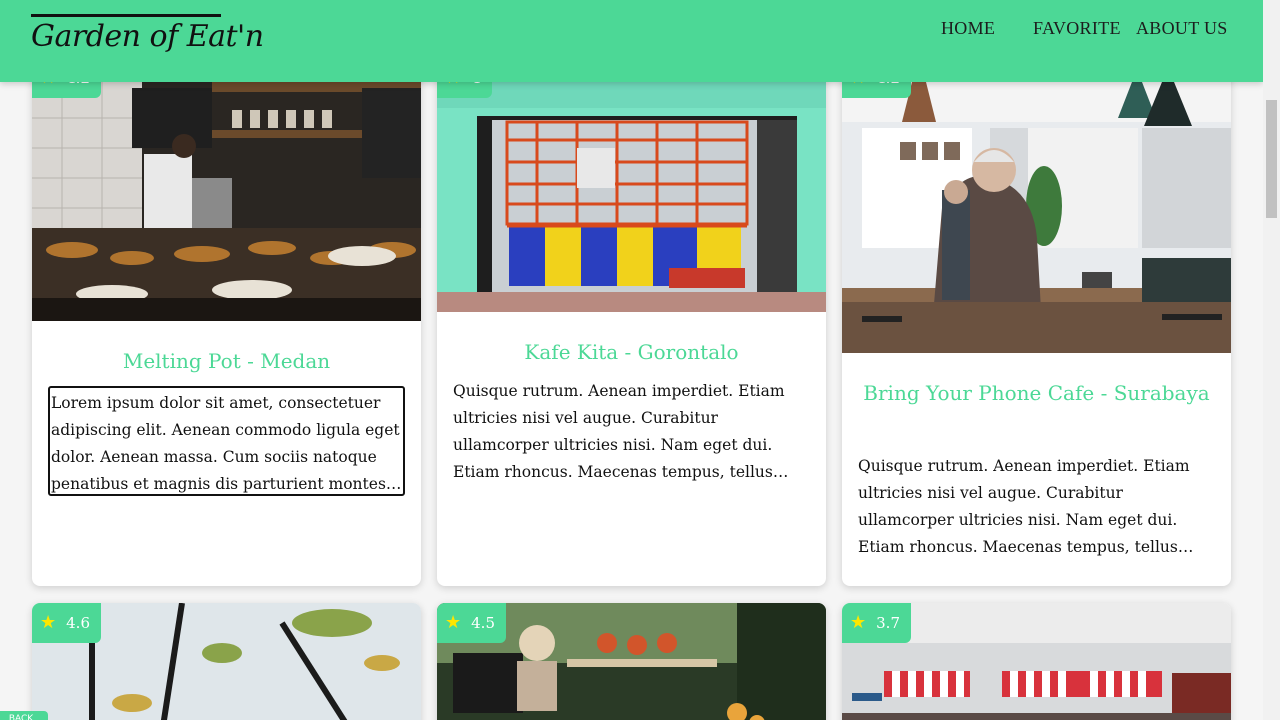  I want to click on nav-about-link: ABOUT US, so click(1182, 28).